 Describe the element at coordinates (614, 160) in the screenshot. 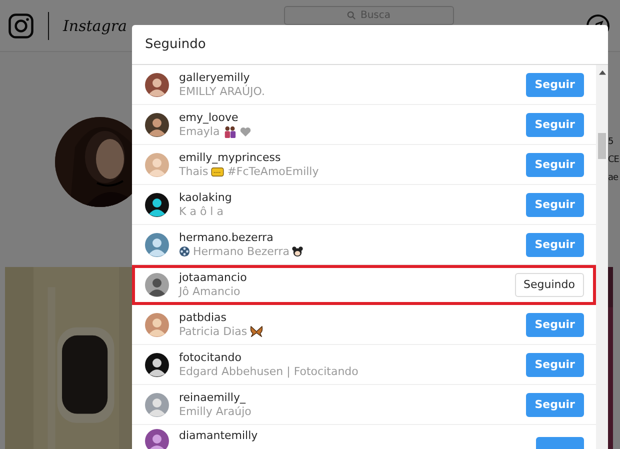

I see `profile-text: CE` at that location.